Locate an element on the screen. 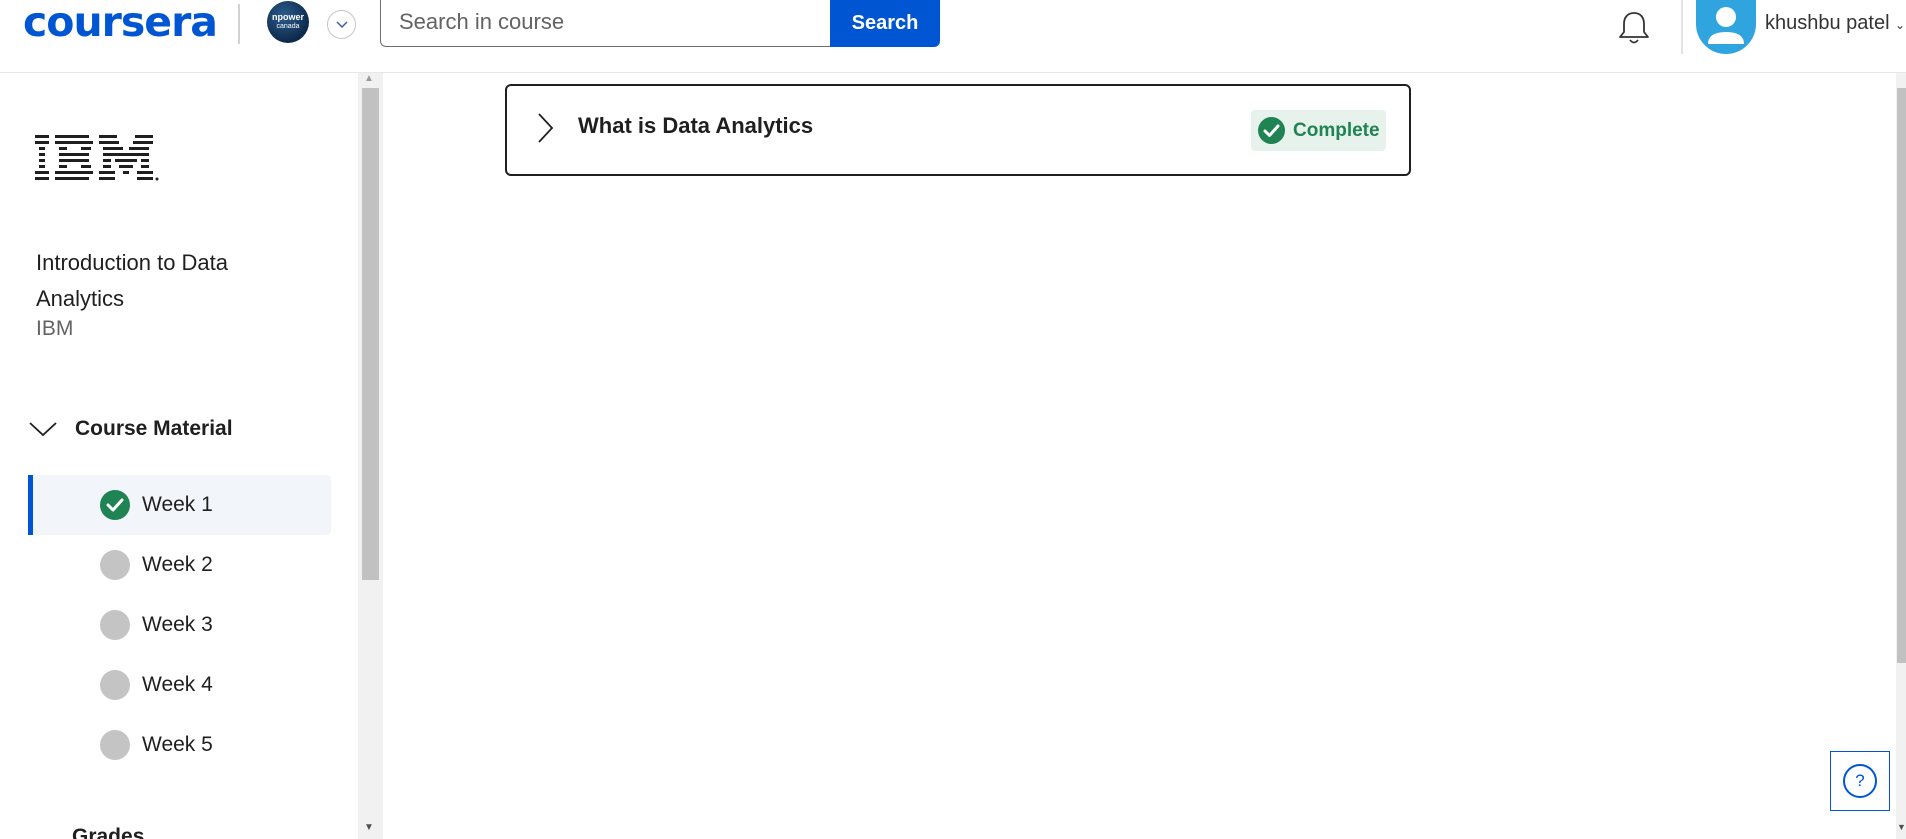 This screenshot has width=1906, height=839. scroll-up-arrow-icon: ▲ is located at coordinates (369, 78).